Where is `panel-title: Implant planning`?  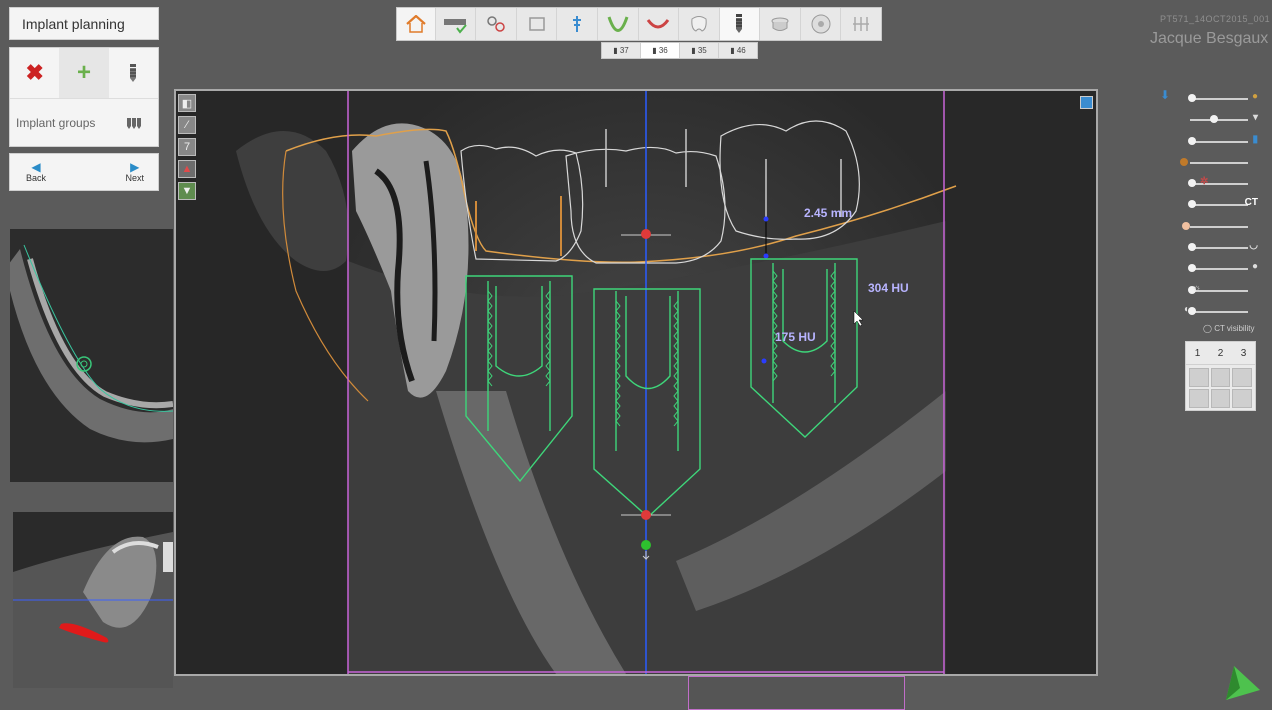 panel-title: Implant planning is located at coordinates (84, 23).